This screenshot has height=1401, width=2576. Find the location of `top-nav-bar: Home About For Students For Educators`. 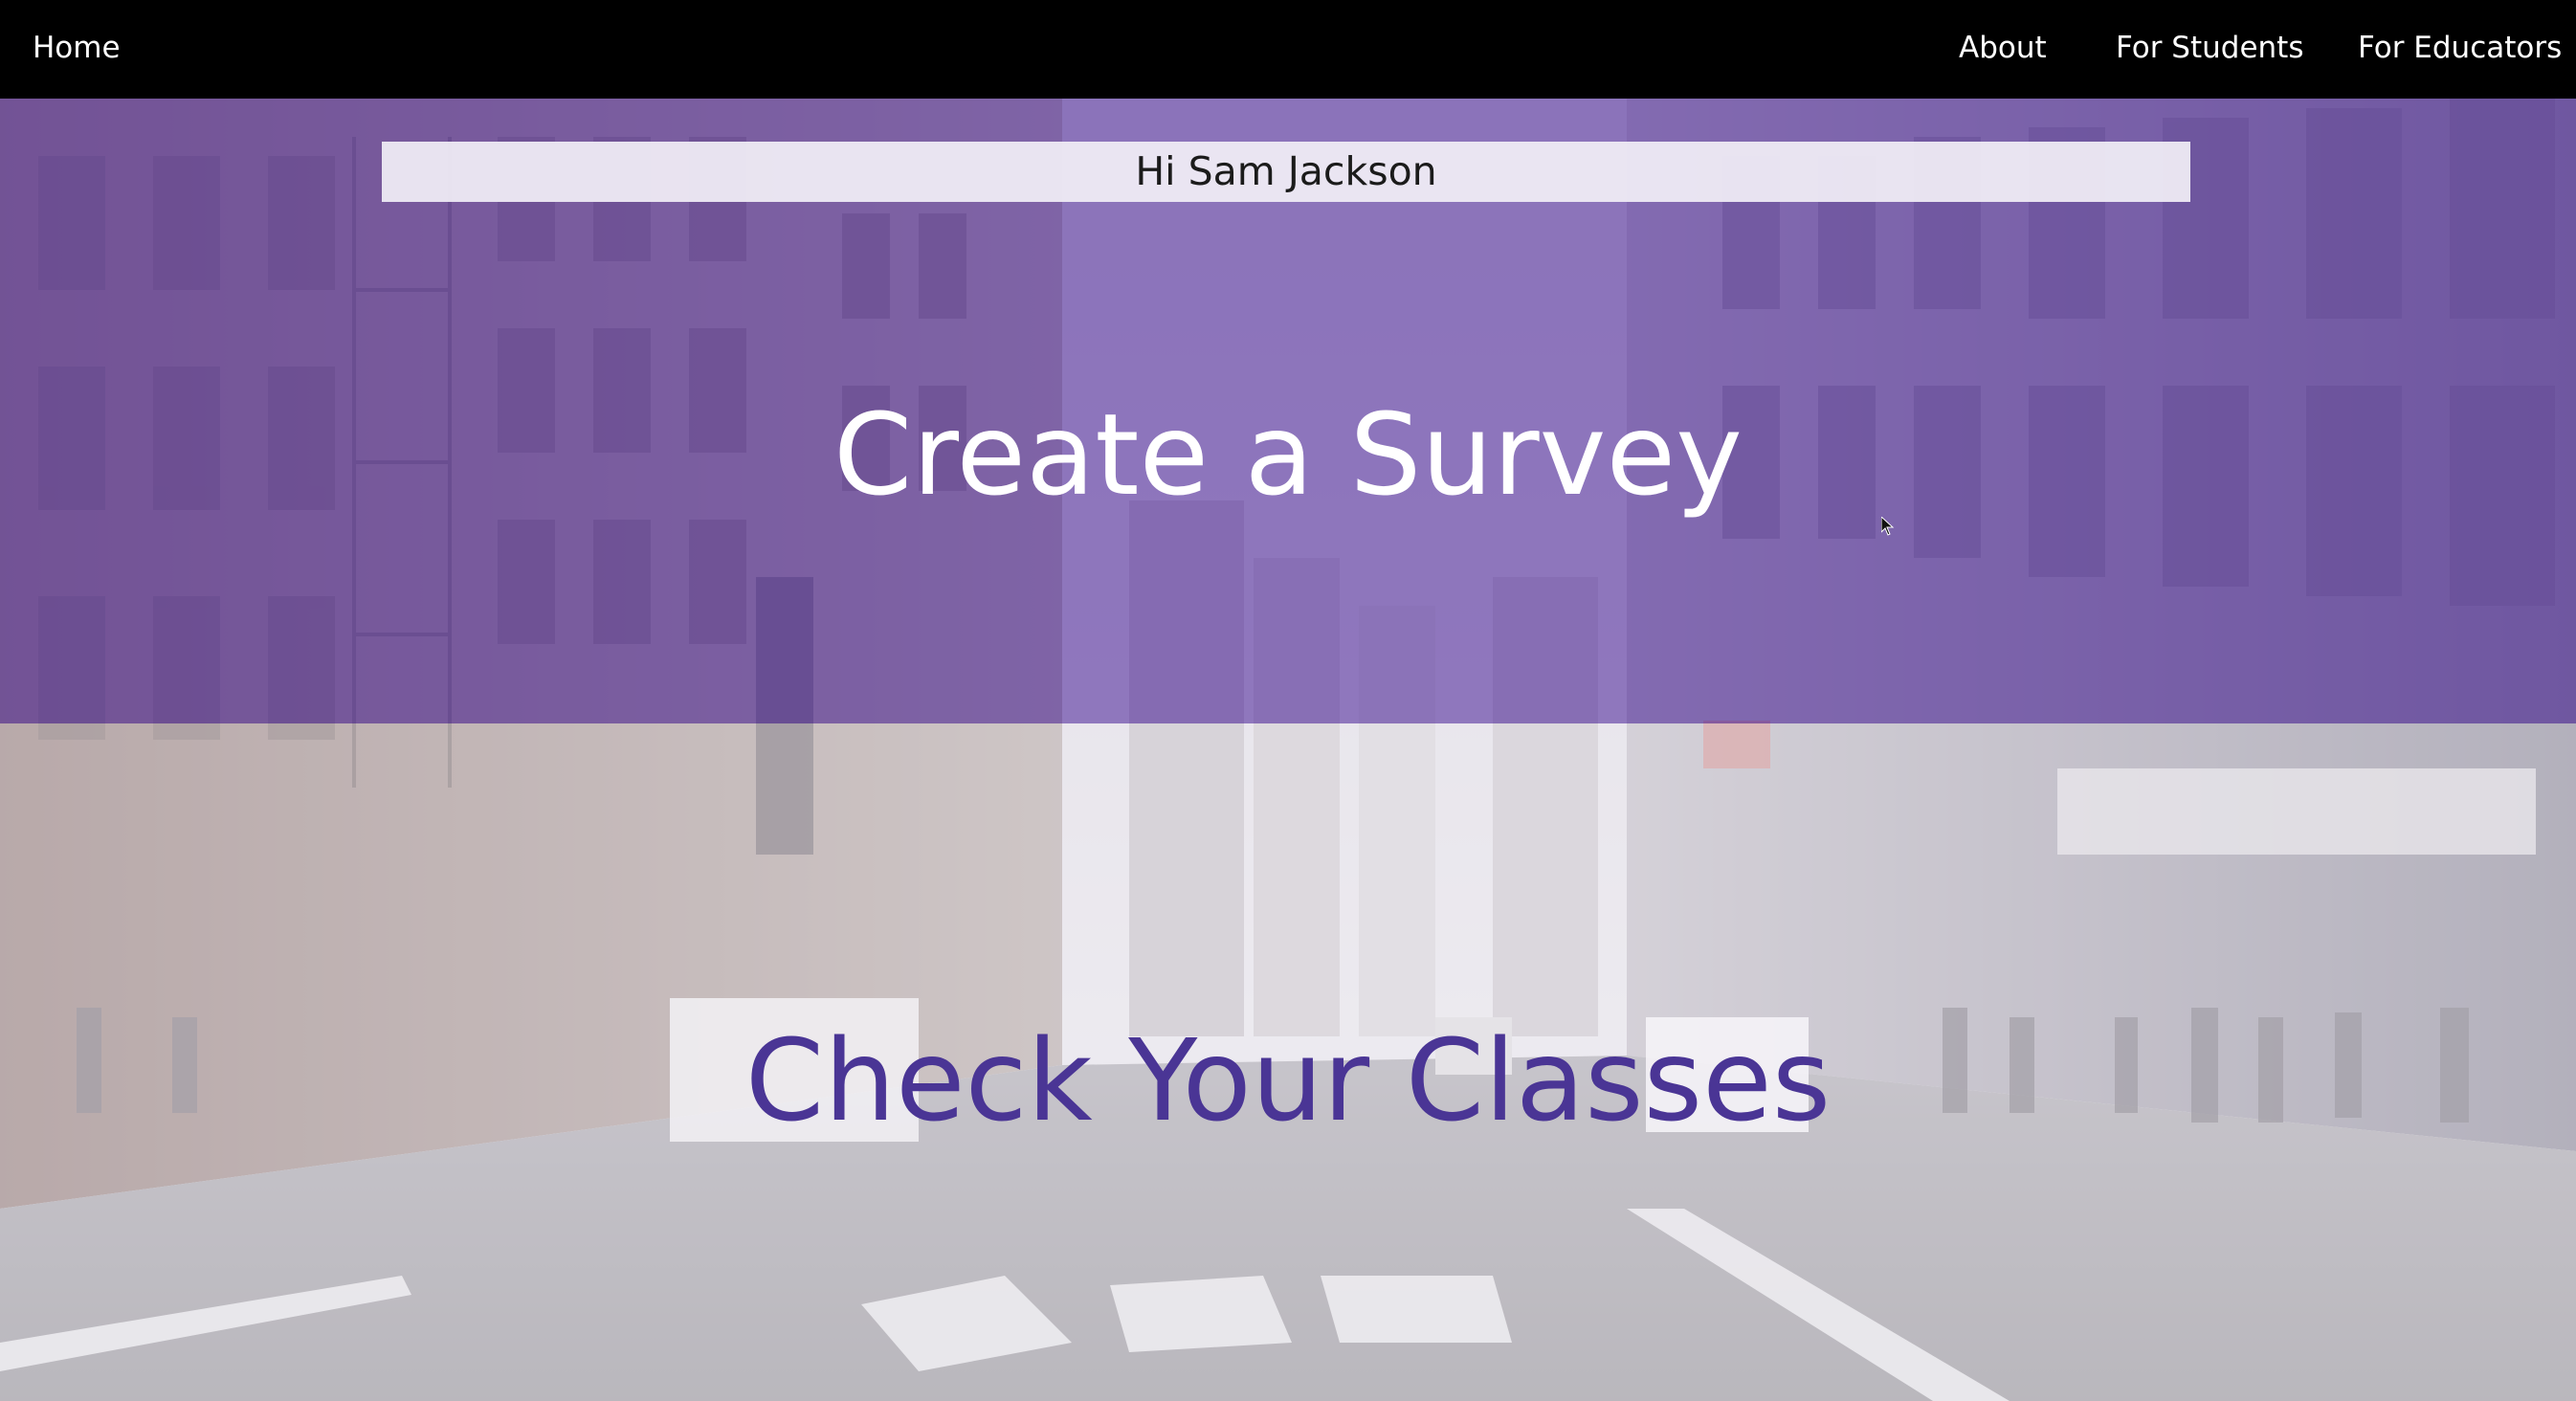

top-nav-bar: Home About For Students For Educators is located at coordinates (1288, 49).